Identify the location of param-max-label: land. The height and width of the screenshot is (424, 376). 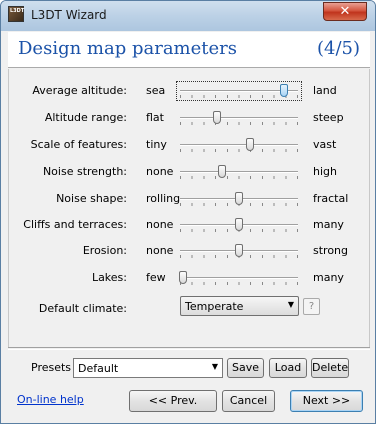
(325, 90).